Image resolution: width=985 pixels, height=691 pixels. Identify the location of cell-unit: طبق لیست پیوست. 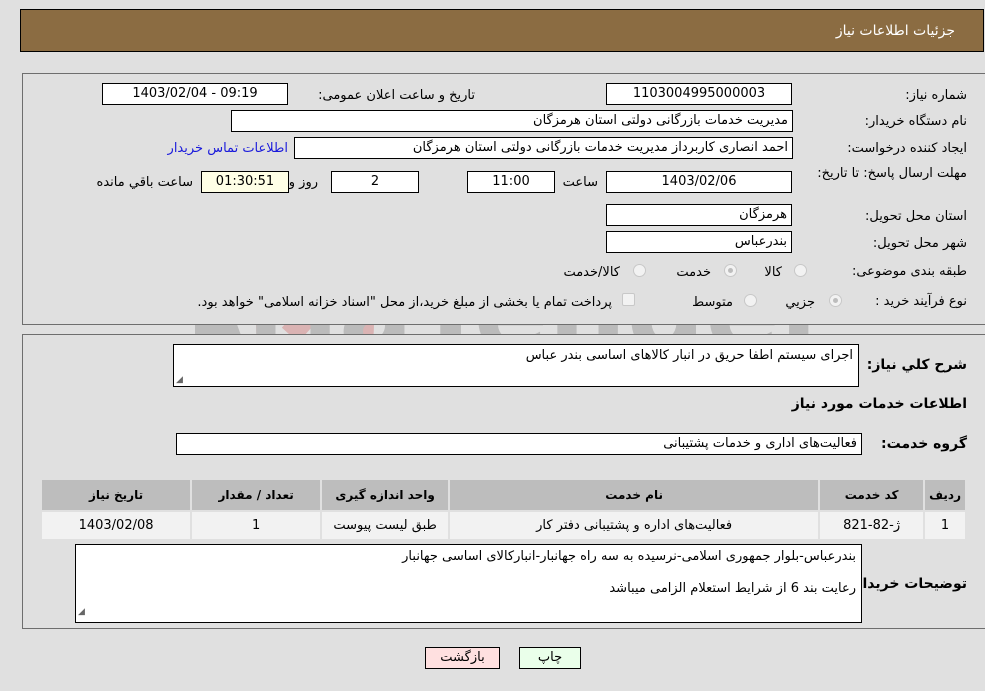
(385, 525).